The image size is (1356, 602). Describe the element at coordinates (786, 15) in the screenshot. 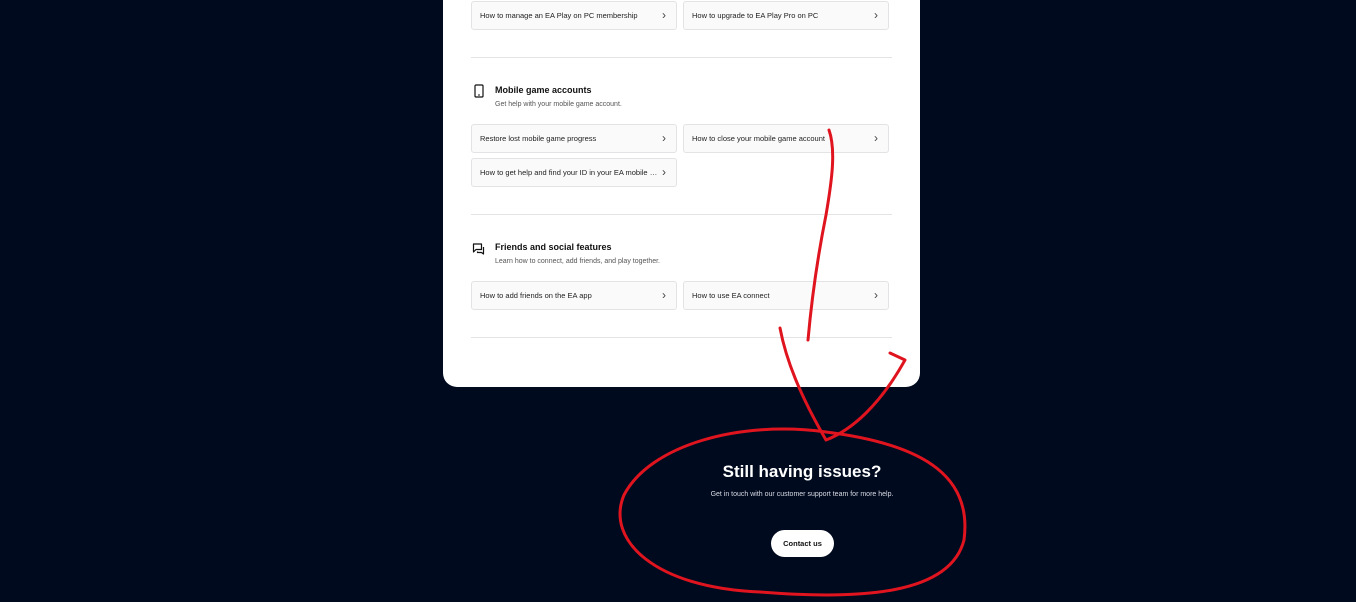

I see `link-upgrade-ea-play-pro: How to upgrade to EA Play Pro on PC ›` at that location.